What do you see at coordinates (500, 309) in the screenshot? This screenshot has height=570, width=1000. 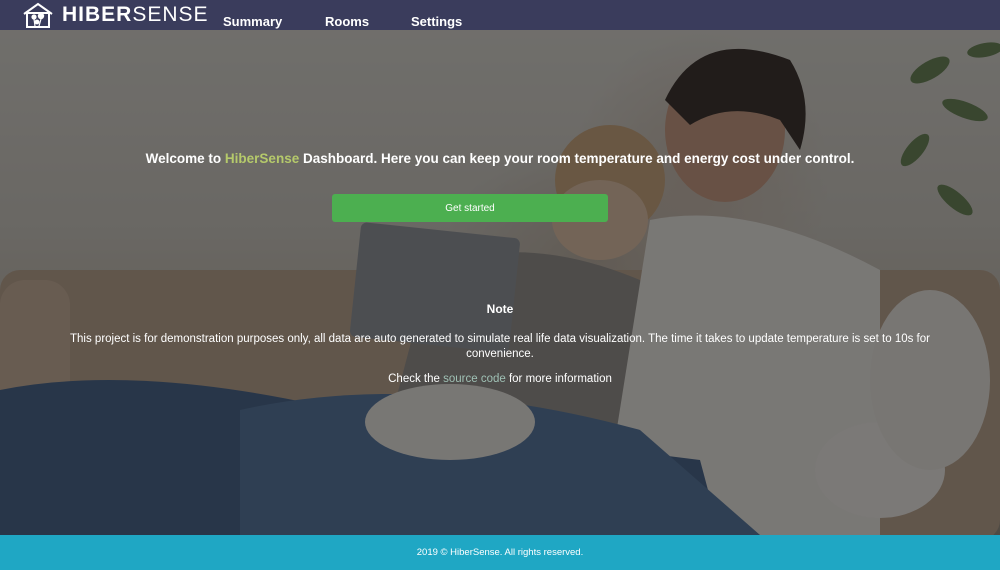 I see `note-title: Note` at bounding box center [500, 309].